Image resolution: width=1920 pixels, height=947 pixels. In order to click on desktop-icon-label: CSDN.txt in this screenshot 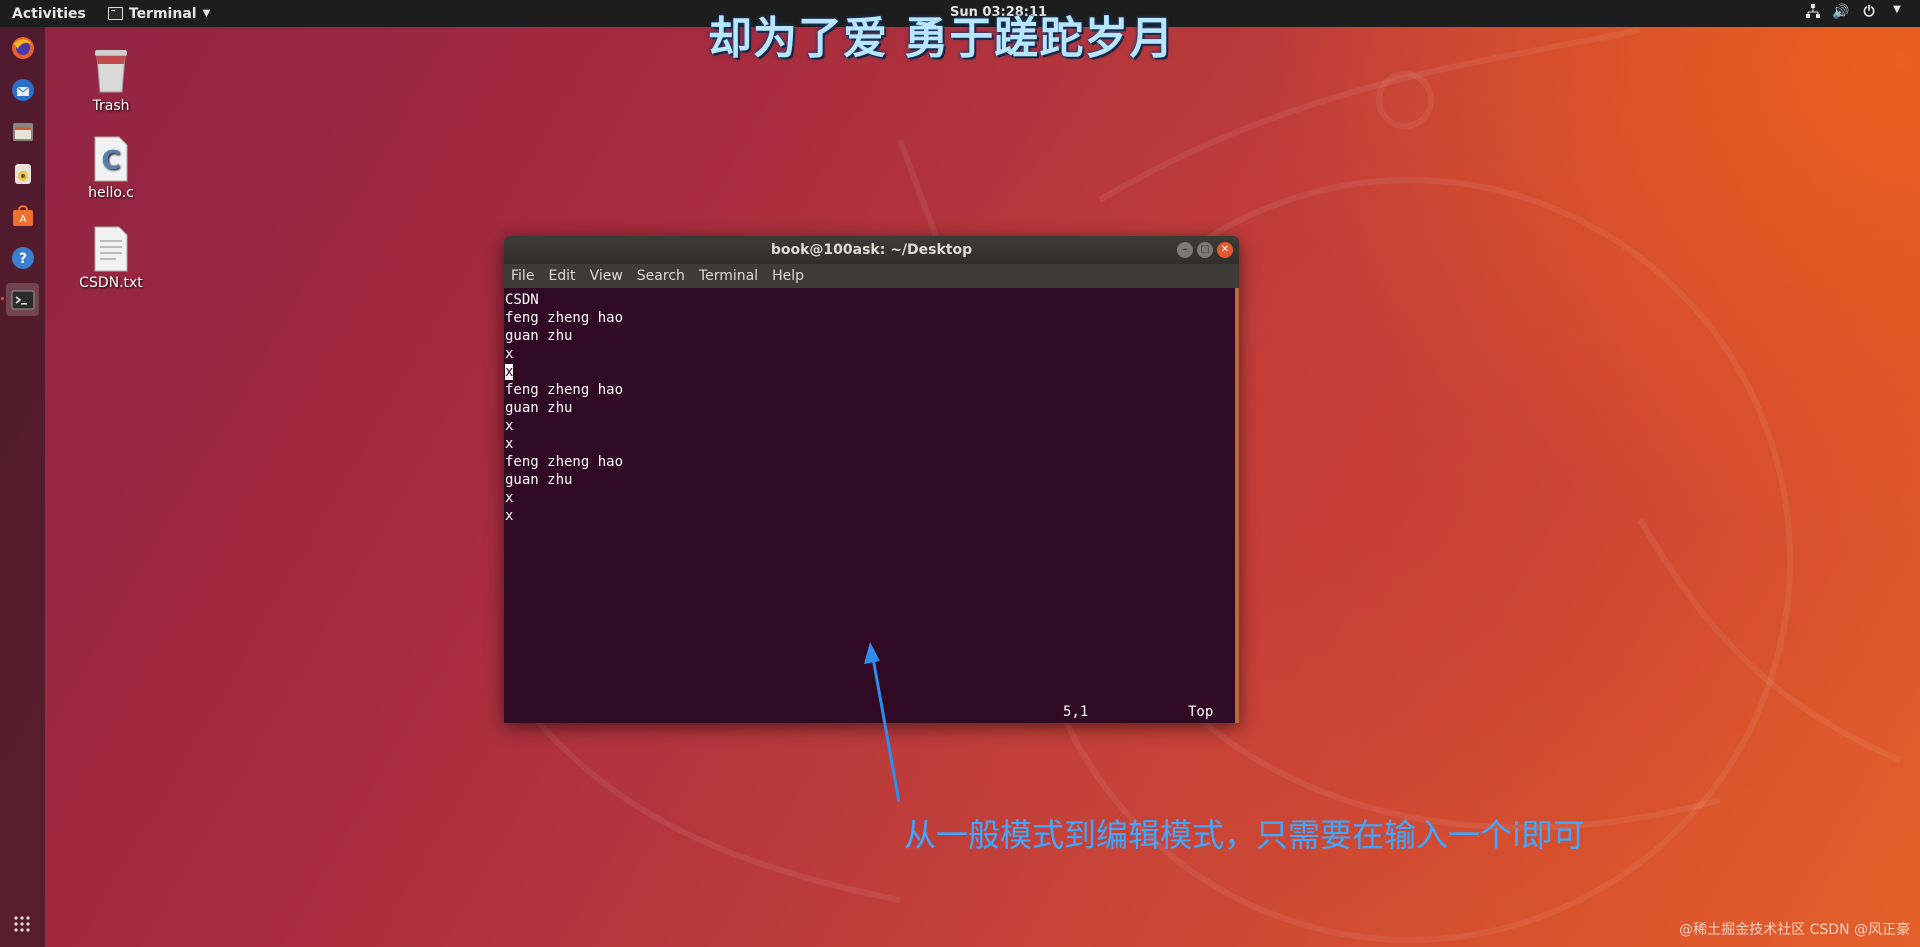, I will do `click(111, 283)`.